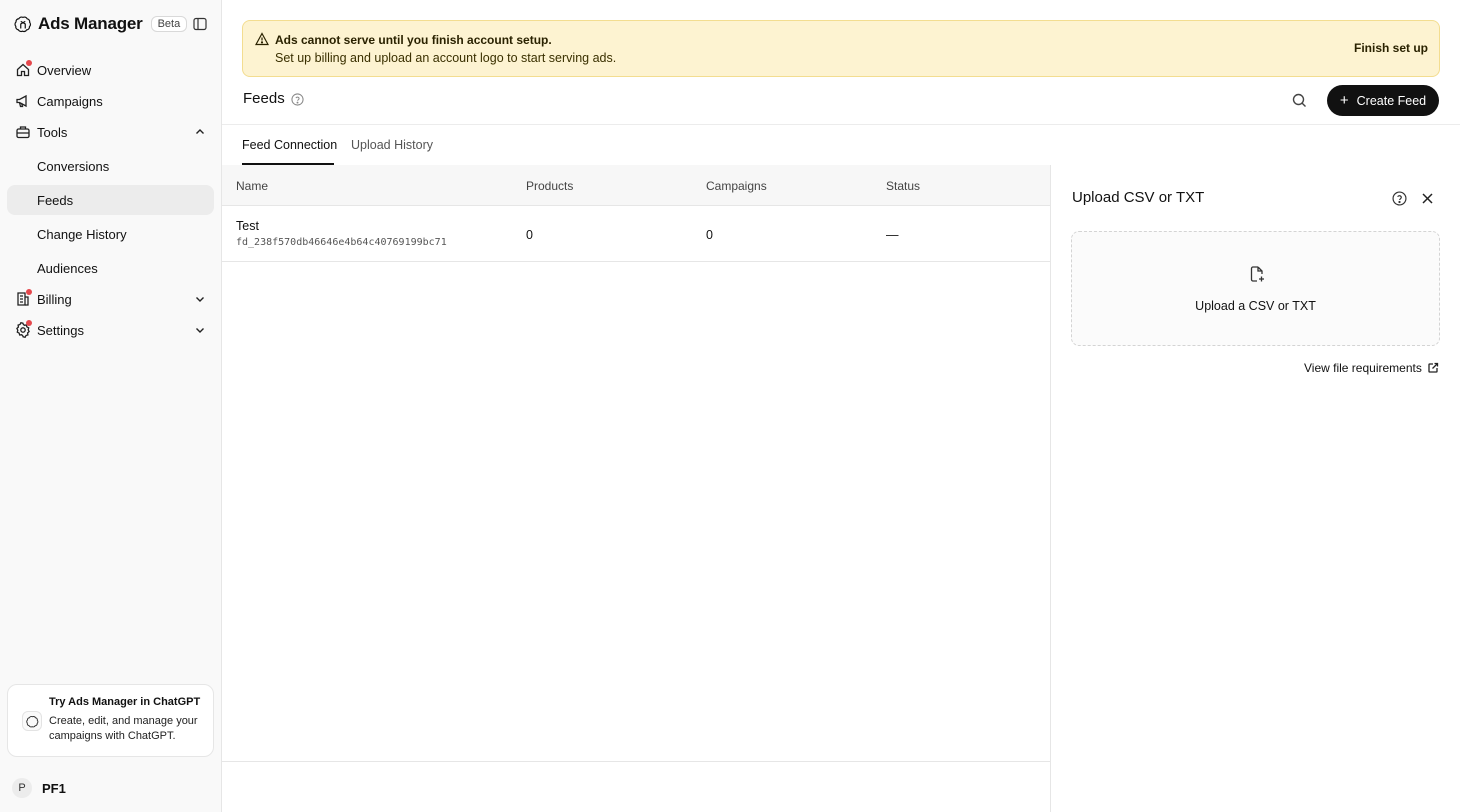 This screenshot has width=1460, height=812. What do you see at coordinates (252, 186) in the screenshot?
I see `column-header-name: Name` at bounding box center [252, 186].